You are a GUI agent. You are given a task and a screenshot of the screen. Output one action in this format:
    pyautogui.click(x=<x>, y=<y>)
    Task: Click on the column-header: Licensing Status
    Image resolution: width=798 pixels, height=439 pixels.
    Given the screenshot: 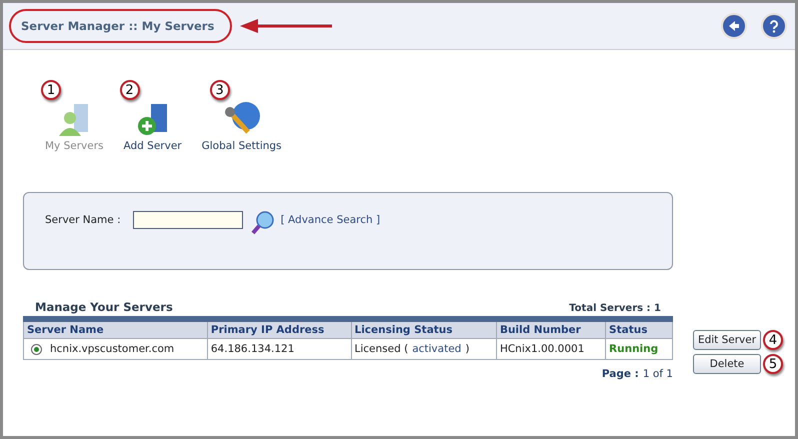 What is the action you would take?
    pyautogui.click(x=423, y=328)
    